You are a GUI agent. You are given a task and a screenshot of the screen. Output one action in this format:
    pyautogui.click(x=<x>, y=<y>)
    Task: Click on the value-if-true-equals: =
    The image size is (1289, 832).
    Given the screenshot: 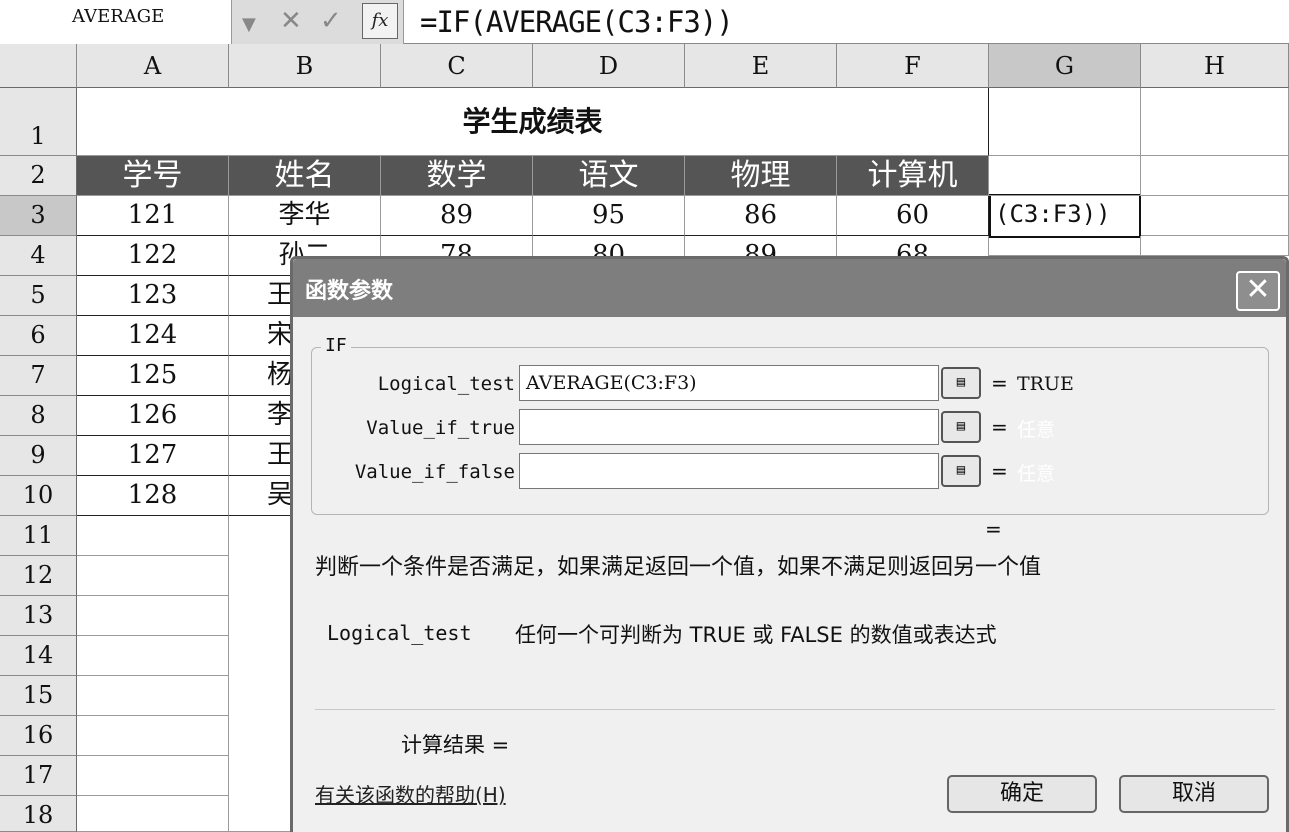 What is the action you would take?
    pyautogui.click(x=999, y=427)
    